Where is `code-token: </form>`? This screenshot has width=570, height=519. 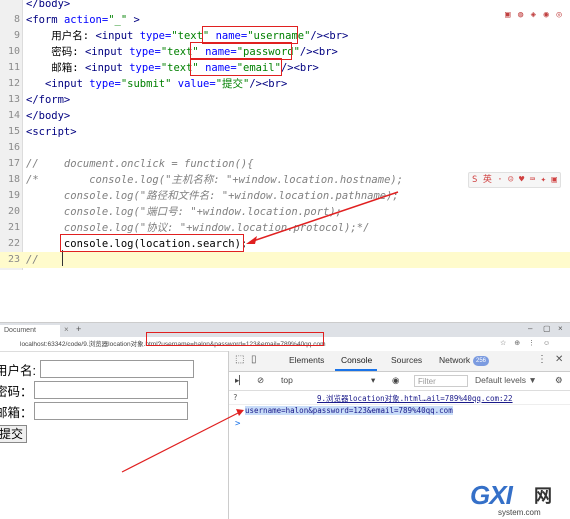
code-token: </form> is located at coordinates (48, 100).